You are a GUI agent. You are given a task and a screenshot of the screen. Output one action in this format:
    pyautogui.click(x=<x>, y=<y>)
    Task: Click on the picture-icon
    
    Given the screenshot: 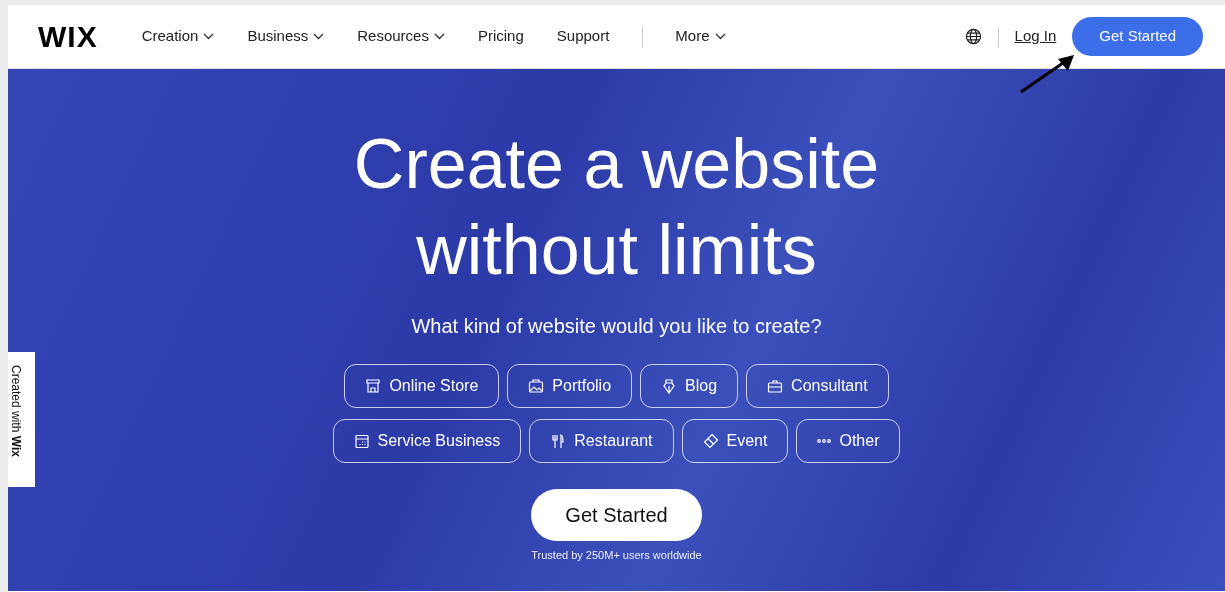 What is the action you would take?
    pyautogui.click(x=536, y=386)
    